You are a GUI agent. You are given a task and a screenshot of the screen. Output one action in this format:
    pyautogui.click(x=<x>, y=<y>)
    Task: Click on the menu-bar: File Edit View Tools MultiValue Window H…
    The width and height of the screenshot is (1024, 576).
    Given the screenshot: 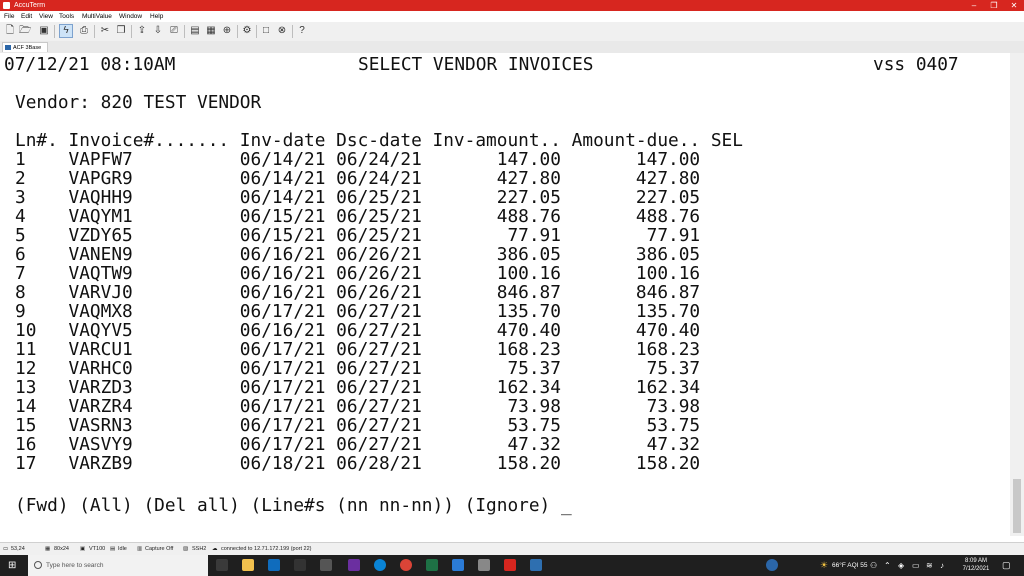 What is the action you would take?
    pyautogui.click(x=512, y=16)
    